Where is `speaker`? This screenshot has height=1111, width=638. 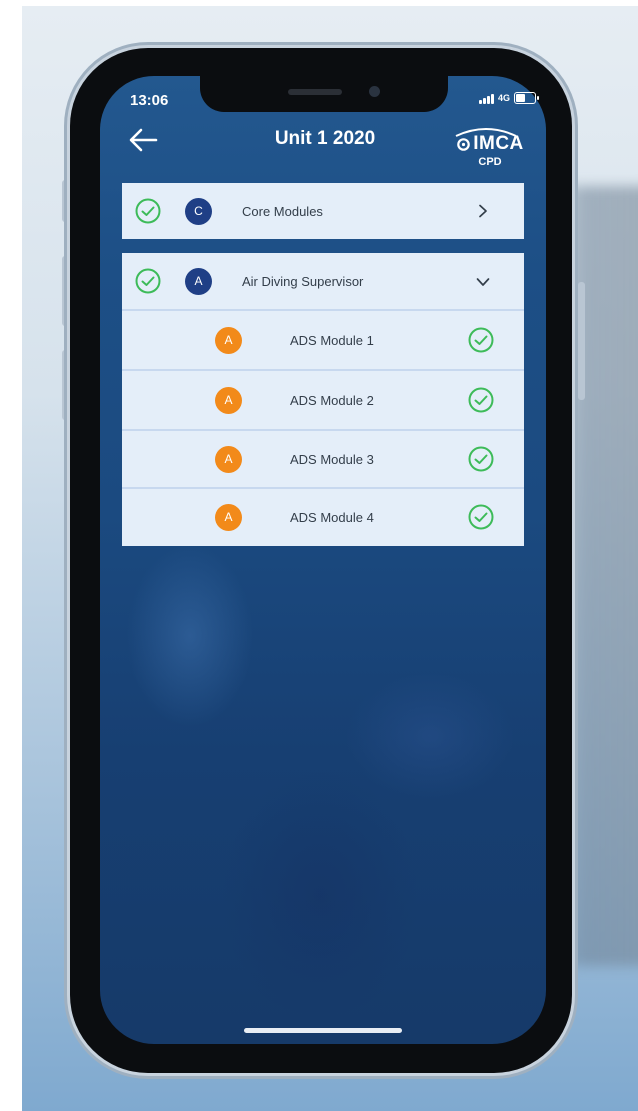
speaker is located at coordinates (315, 92).